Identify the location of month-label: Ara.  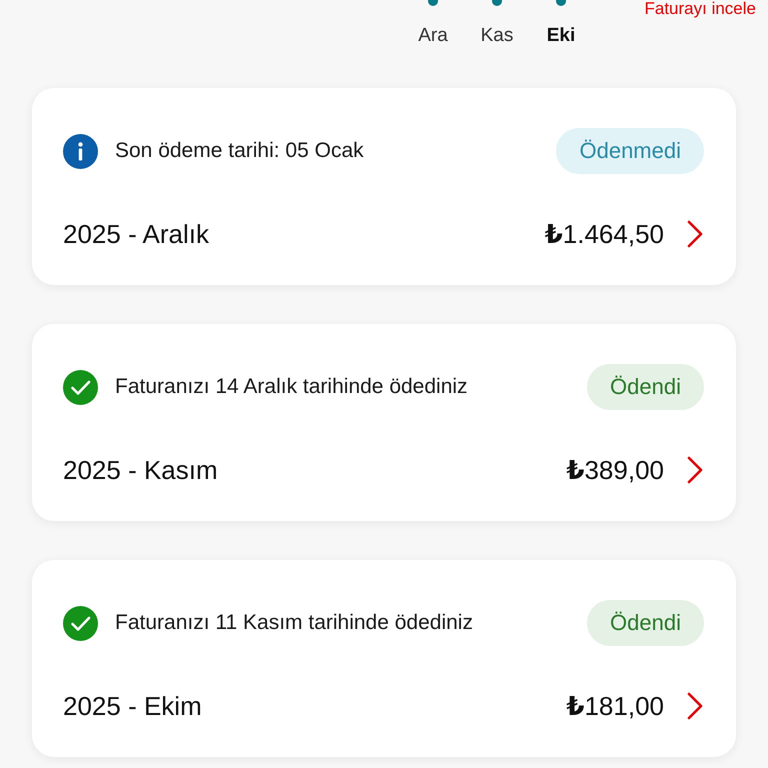
(433, 36).